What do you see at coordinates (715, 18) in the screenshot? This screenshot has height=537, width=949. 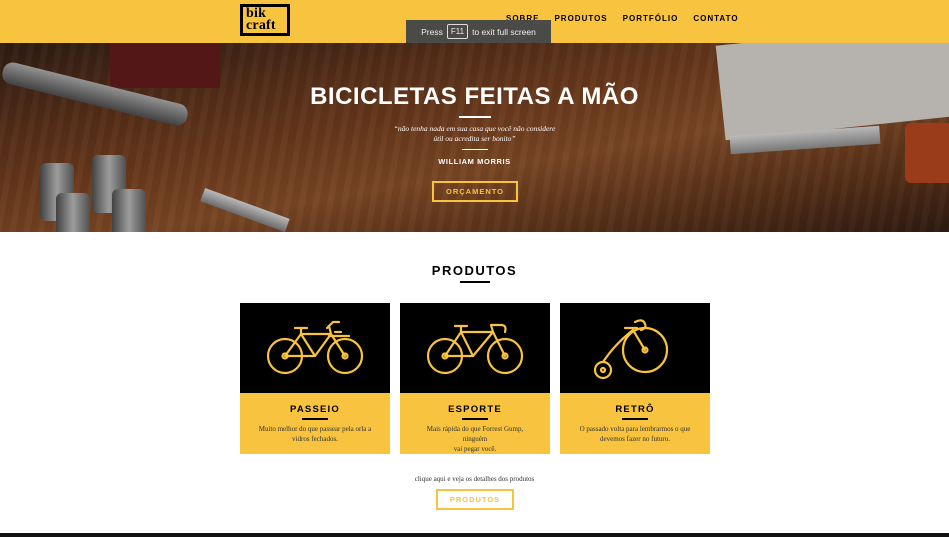 I see `nav-link-contato: CONTATO` at bounding box center [715, 18].